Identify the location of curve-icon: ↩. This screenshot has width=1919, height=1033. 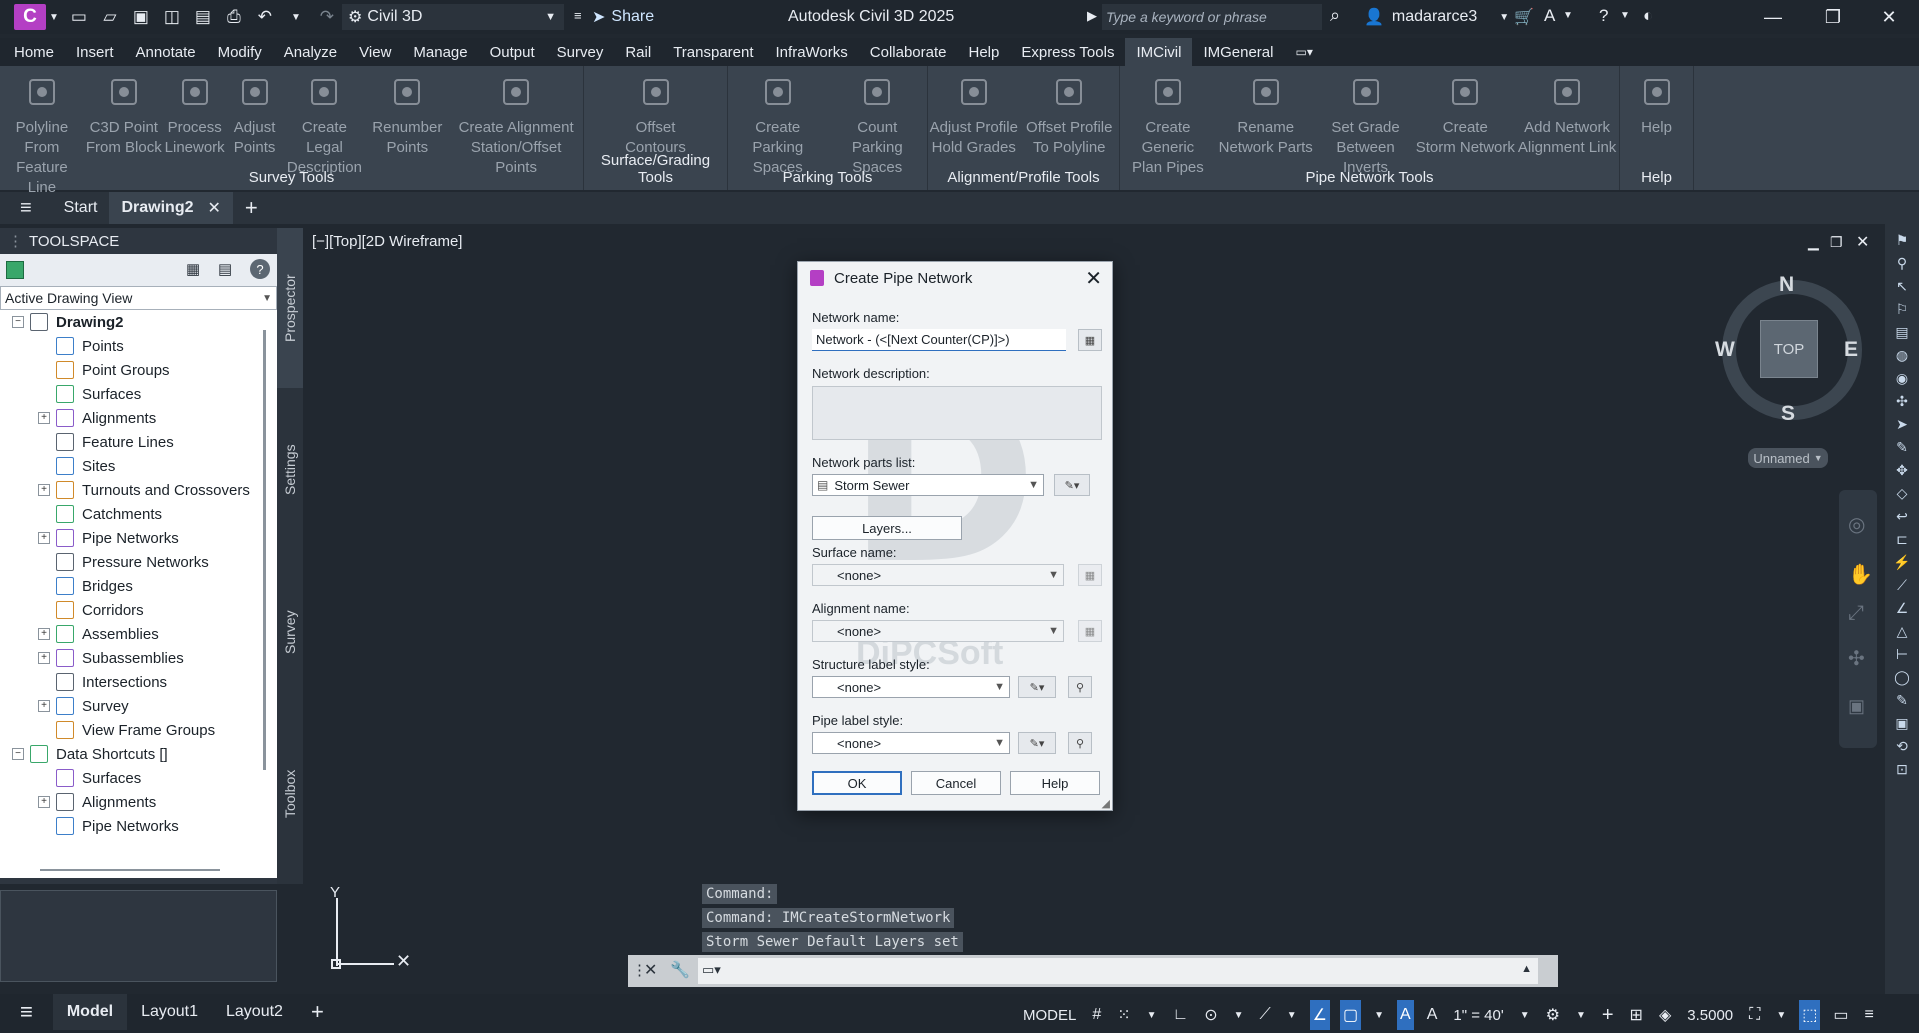
(1902, 516).